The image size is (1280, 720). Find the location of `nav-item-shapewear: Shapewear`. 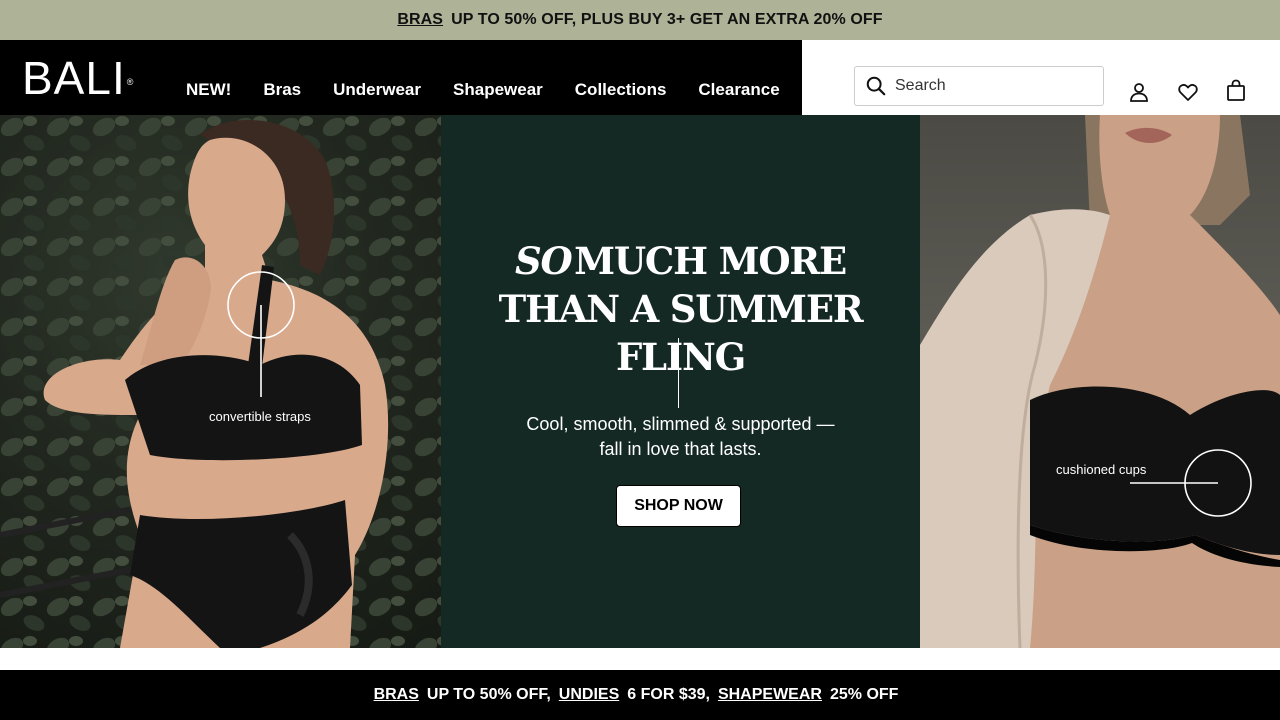

nav-item-shapewear: Shapewear is located at coordinates (498, 90).